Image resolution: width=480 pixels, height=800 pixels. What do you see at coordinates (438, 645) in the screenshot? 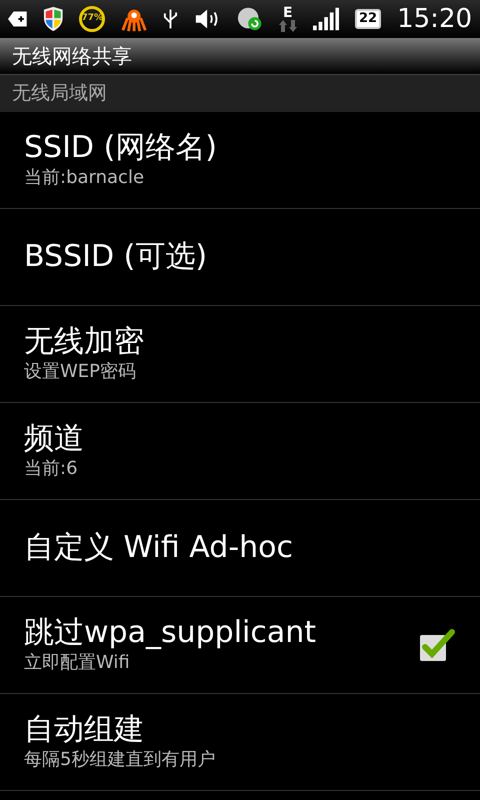
I see `checkbox` at bounding box center [438, 645].